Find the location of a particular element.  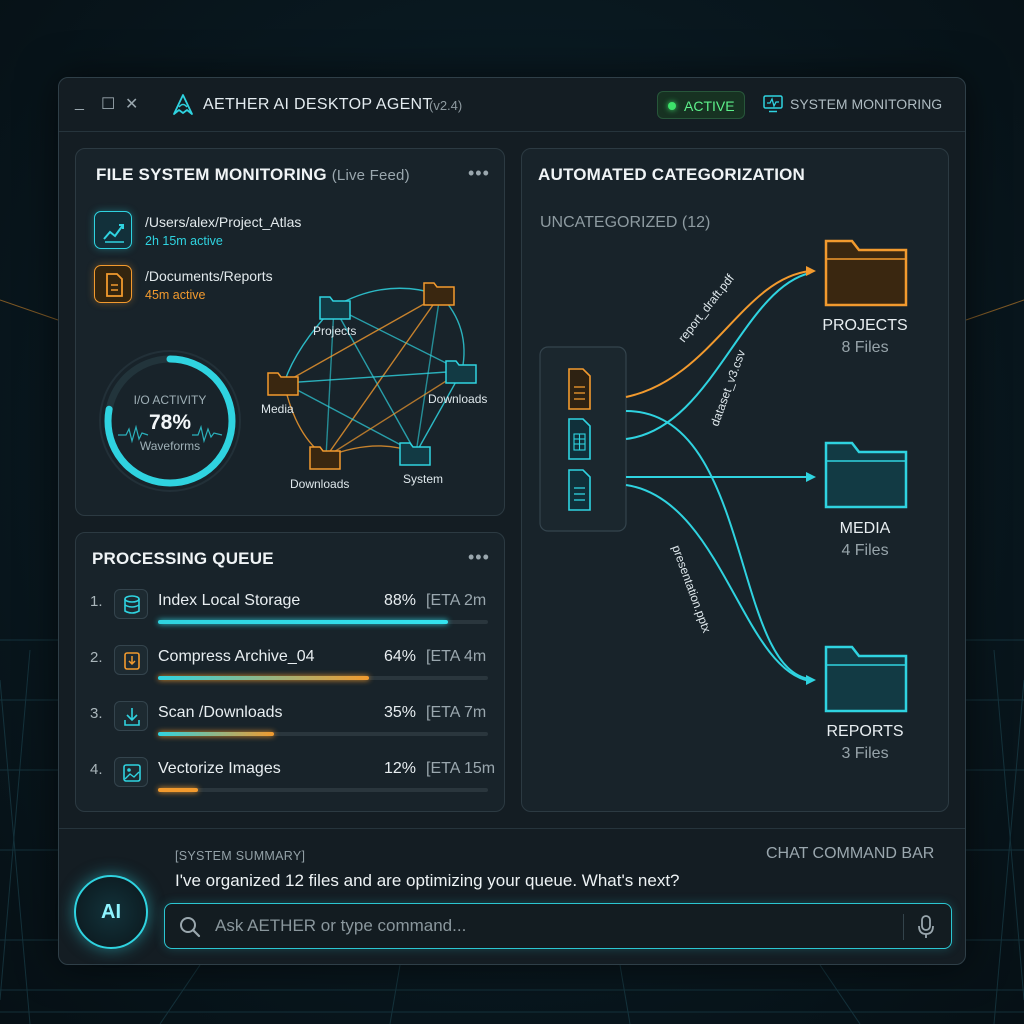

microphone-icon is located at coordinates (926, 927).